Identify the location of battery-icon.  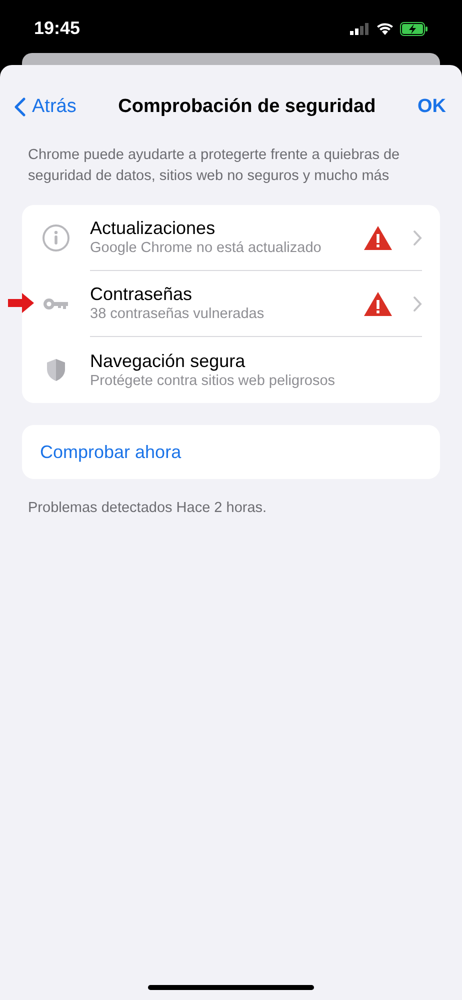
(414, 29).